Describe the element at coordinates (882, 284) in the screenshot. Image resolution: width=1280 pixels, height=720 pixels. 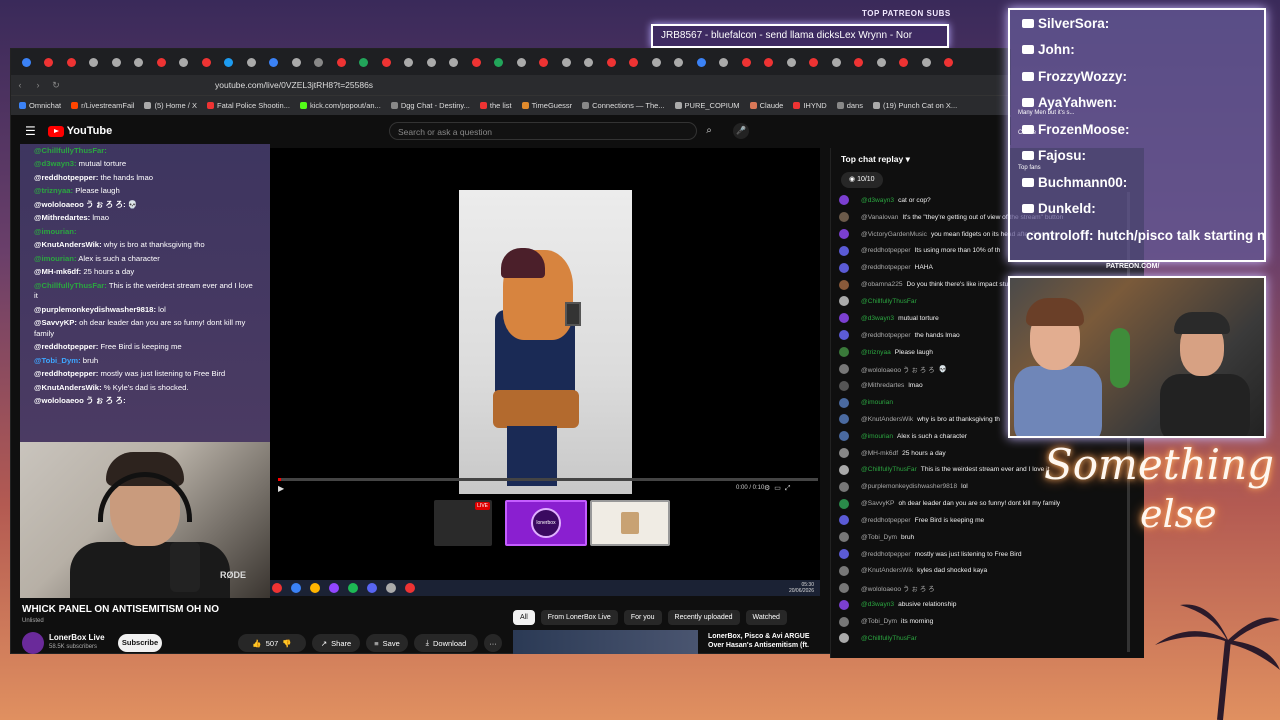
I see `chat-username: @obamna225` at that location.